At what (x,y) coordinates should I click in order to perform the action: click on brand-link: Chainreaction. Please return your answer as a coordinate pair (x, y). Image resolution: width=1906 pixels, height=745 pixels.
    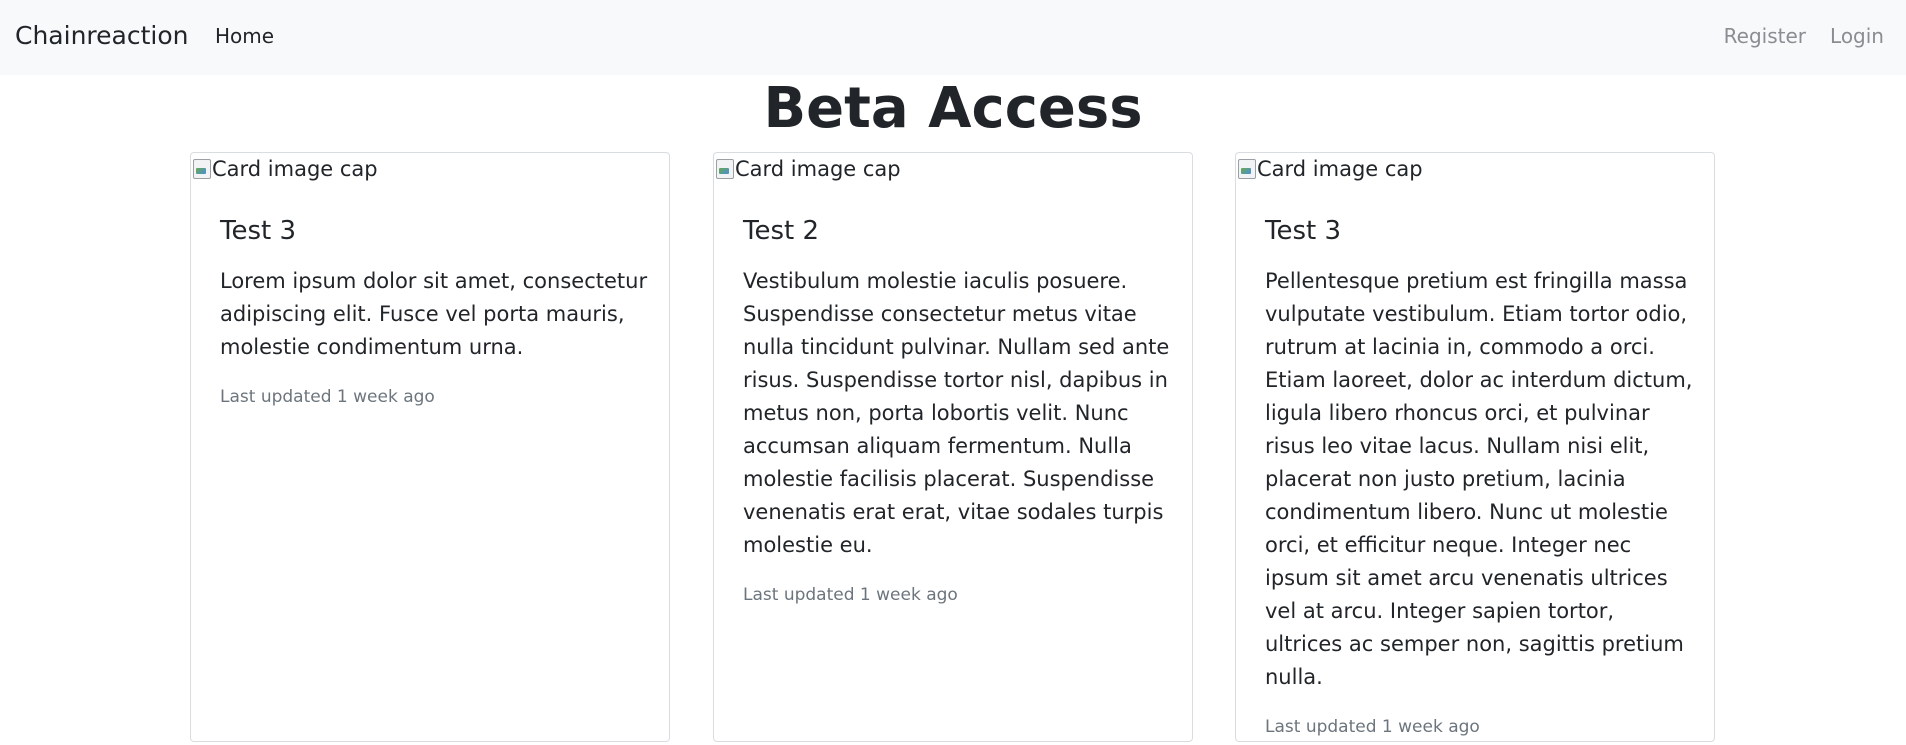
    Looking at the image, I should click on (101, 35).